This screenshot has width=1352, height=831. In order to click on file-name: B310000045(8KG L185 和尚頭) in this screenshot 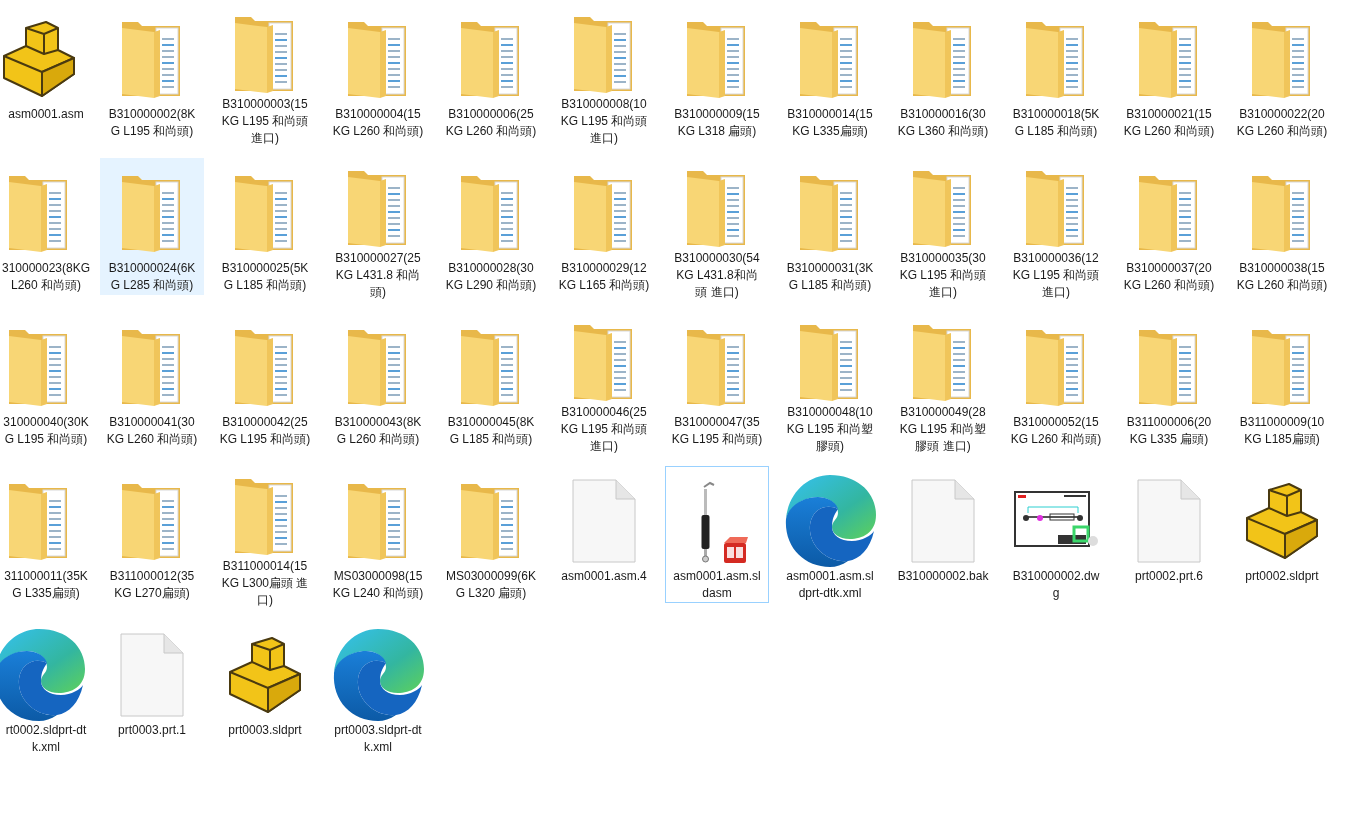, I will do `click(491, 431)`.